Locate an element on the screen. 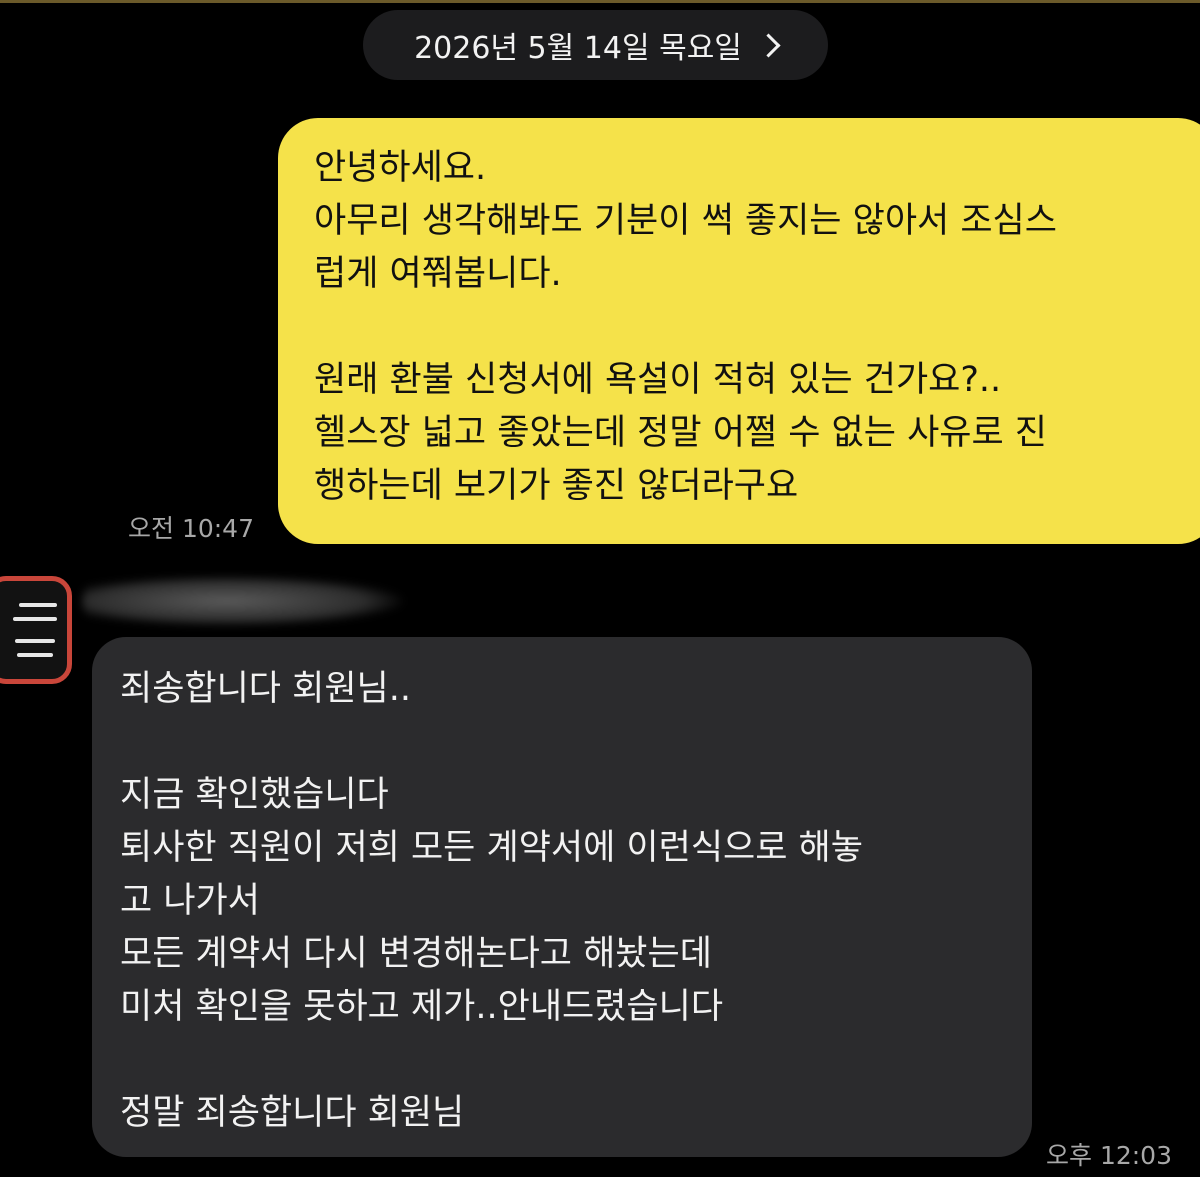 The height and width of the screenshot is (1177, 1200). message-line: 죄송합니다 회원님.. is located at coordinates (265, 689).